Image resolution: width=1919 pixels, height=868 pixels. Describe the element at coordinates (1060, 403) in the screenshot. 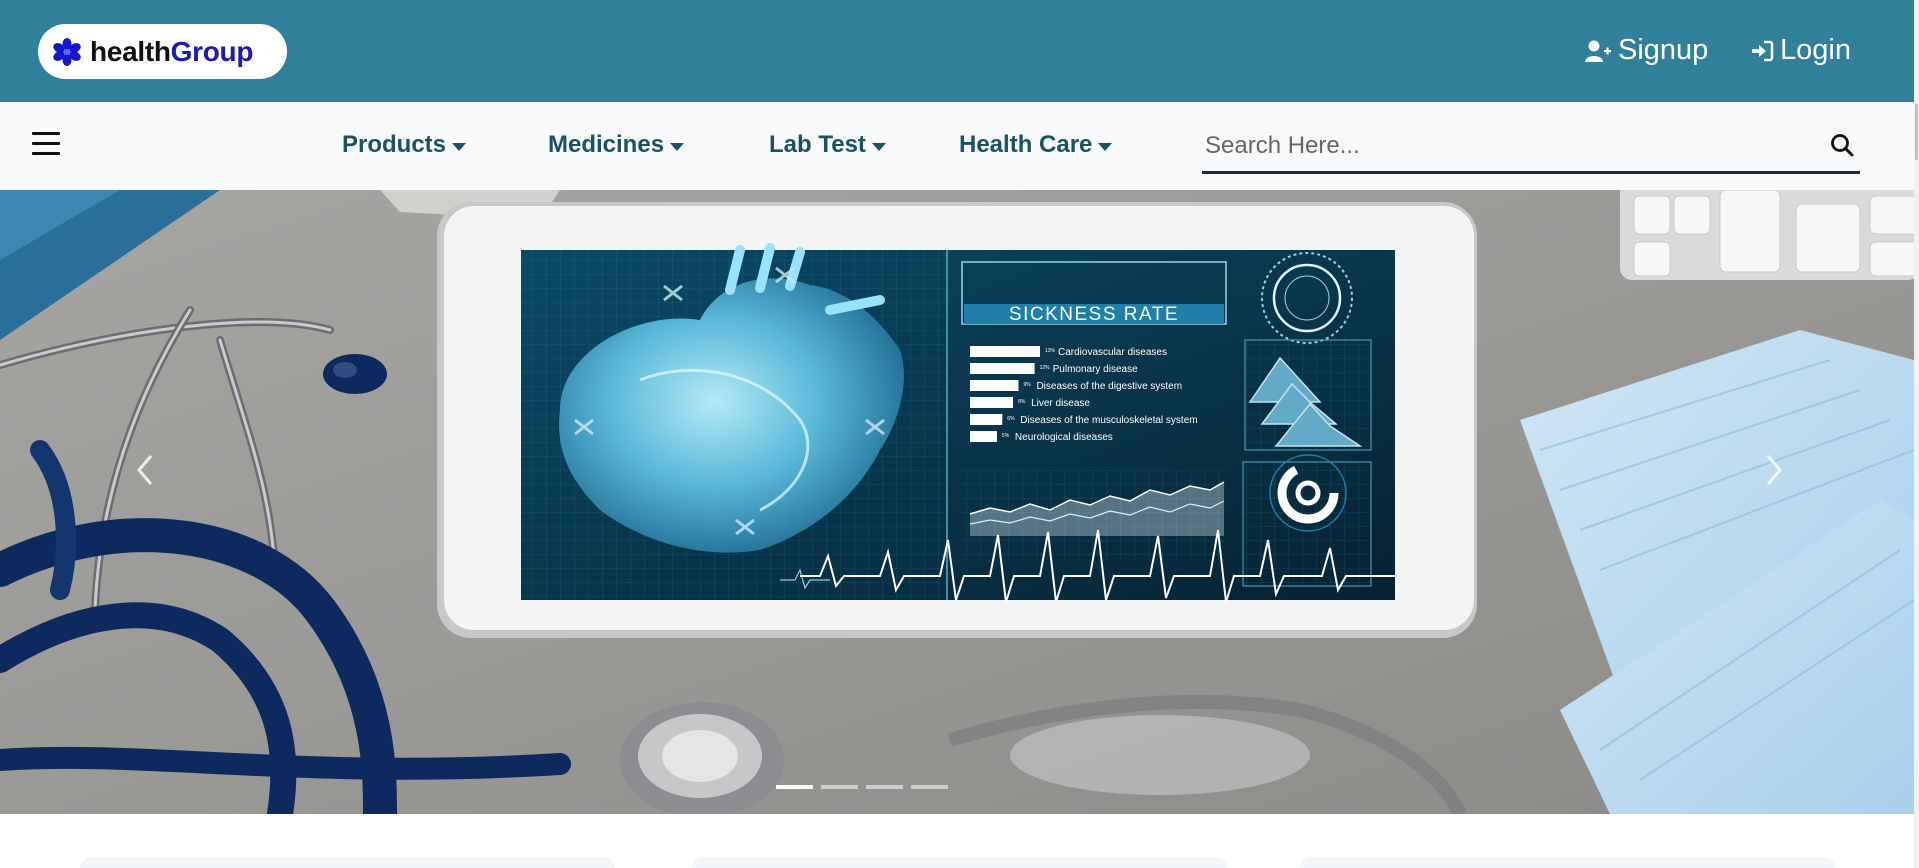

I see `sickness-rate-label: Liver disease` at that location.